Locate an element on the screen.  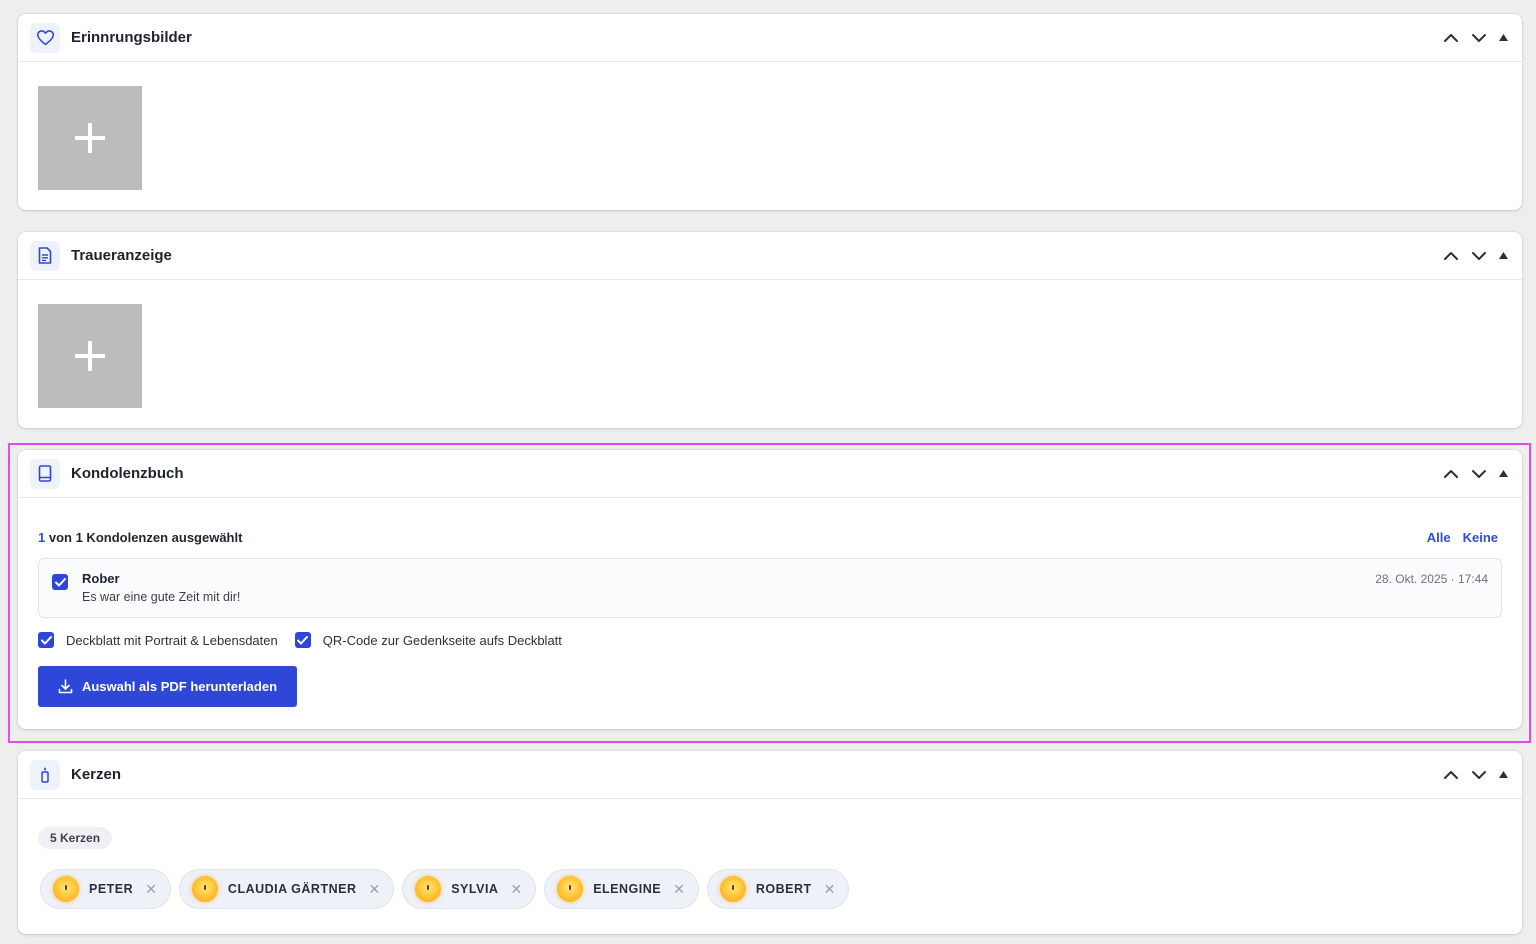
entry-date: 28. Okt. 2025 · 17:44 is located at coordinates (1431, 579).